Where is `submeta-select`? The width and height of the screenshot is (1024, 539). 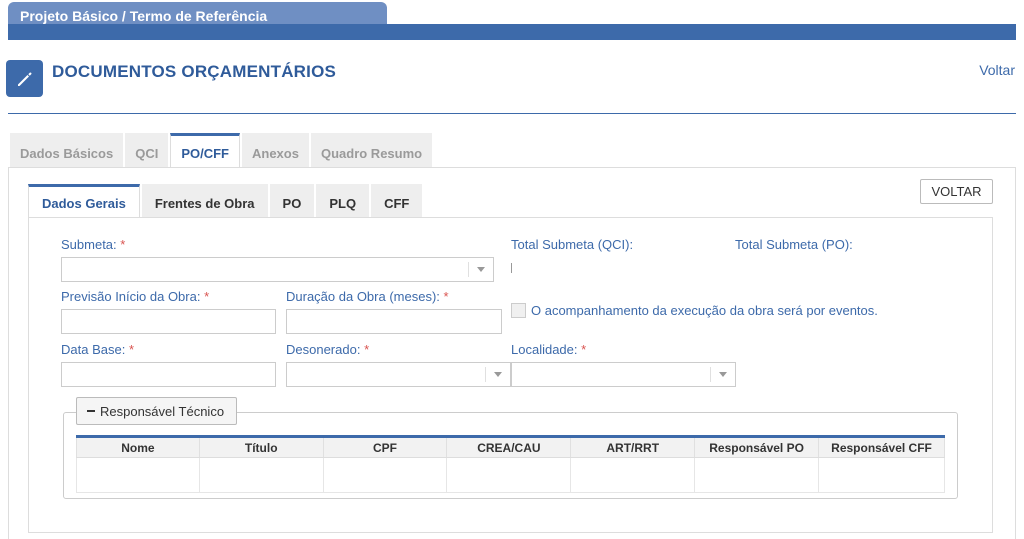
submeta-select is located at coordinates (277, 269).